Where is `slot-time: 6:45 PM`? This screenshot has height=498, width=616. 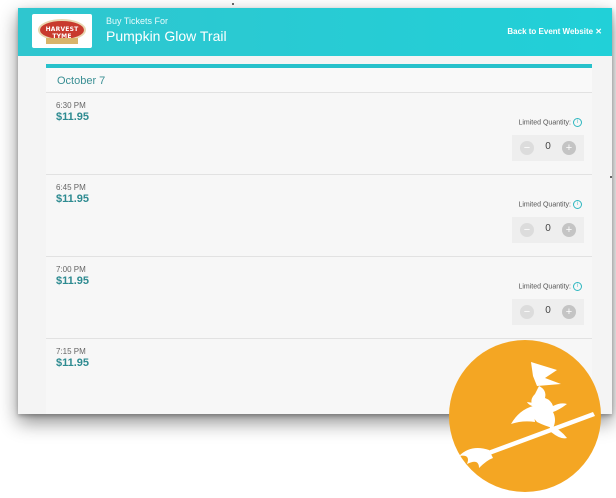
slot-time: 6:45 PM is located at coordinates (71, 187).